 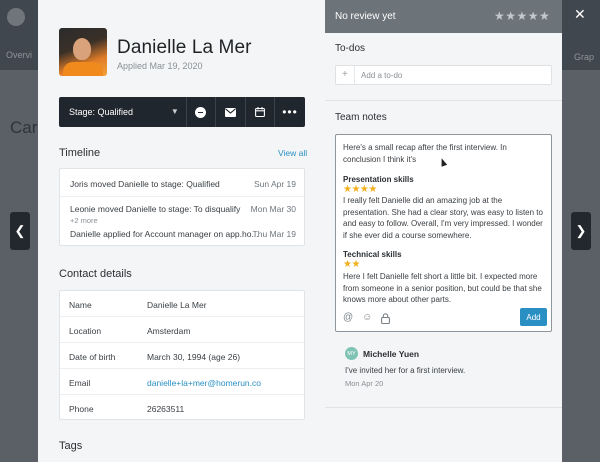 What do you see at coordinates (382, 75) in the screenshot?
I see `todo-placeholder: Add a to-do` at bounding box center [382, 75].